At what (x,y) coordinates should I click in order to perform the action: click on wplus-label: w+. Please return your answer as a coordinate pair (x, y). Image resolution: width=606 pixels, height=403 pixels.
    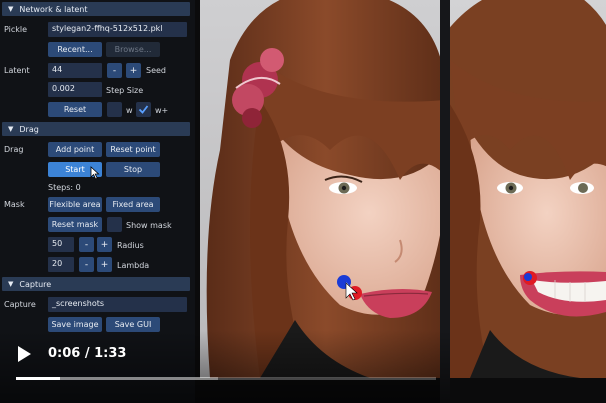
    Looking at the image, I should click on (162, 110).